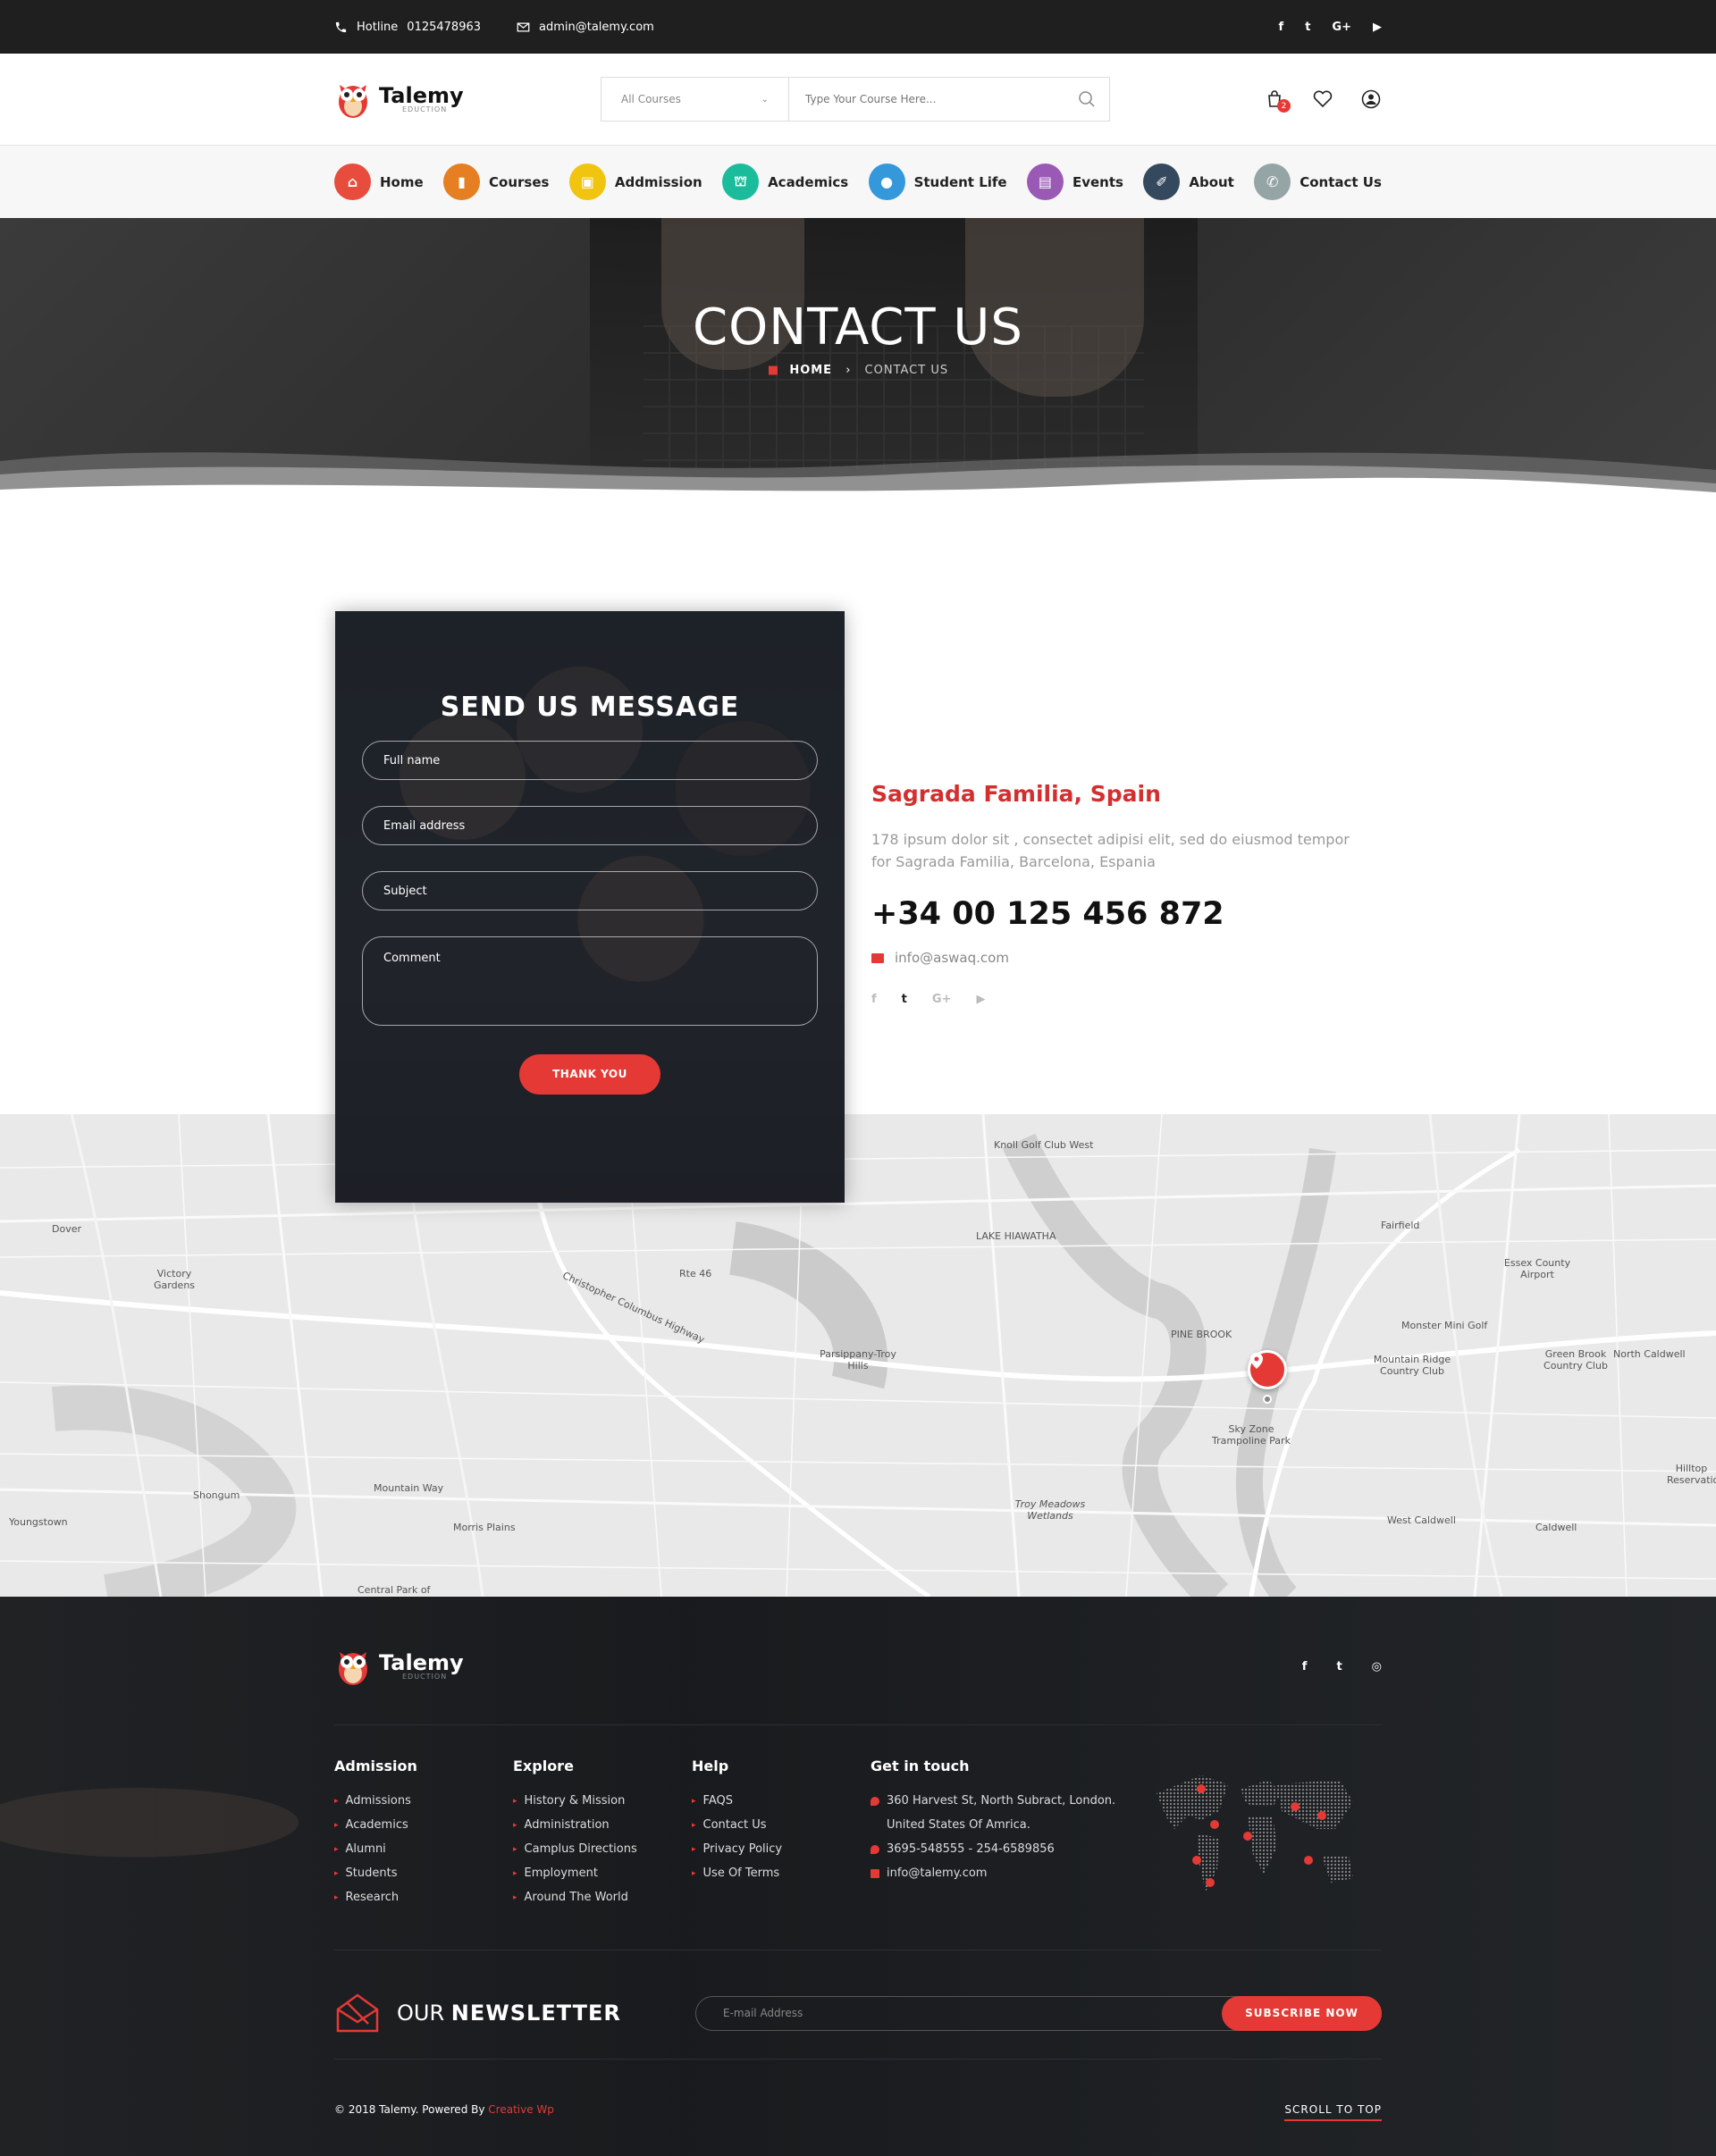 This screenshot has width=1716, height=2156. What do you see at coordinates (1075, 182) in the screenshot?
I see `nav-item-events: ▤ Events` at bounding box center [1075, 182].